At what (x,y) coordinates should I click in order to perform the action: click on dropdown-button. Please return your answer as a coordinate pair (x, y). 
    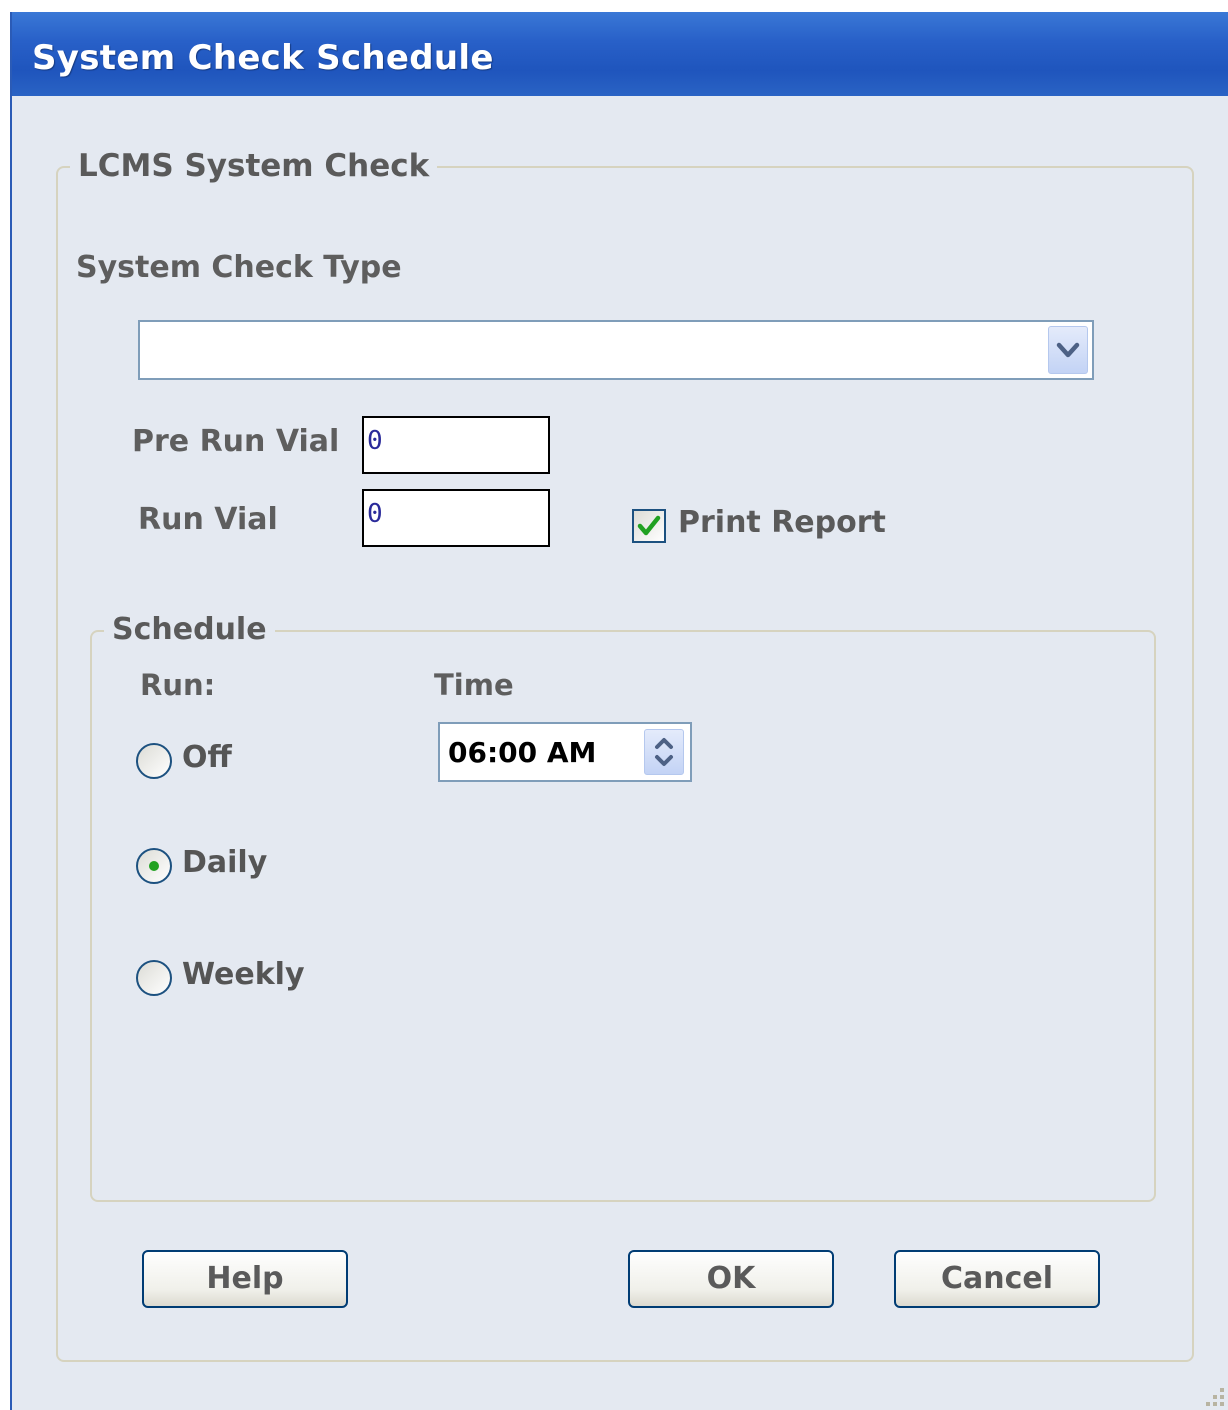
    Looking at the image, I should click on (1068, 350).